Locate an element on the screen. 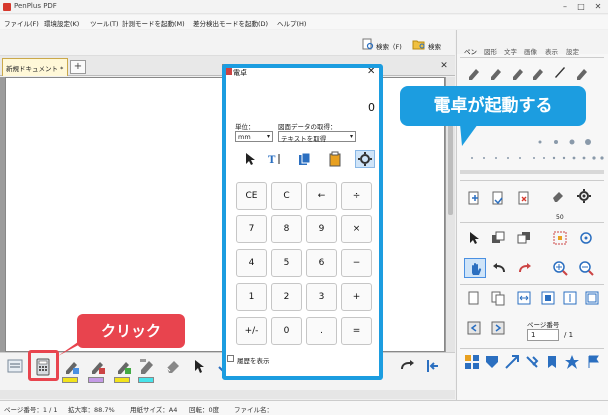 This screenshot has width=608, height=415. menu-help: ヘルプ(H) is located at coordinates (291, 23).